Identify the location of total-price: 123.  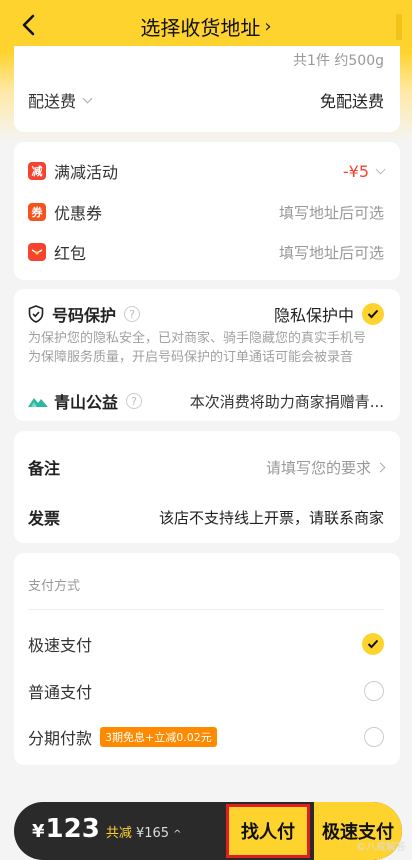
(72, 829).